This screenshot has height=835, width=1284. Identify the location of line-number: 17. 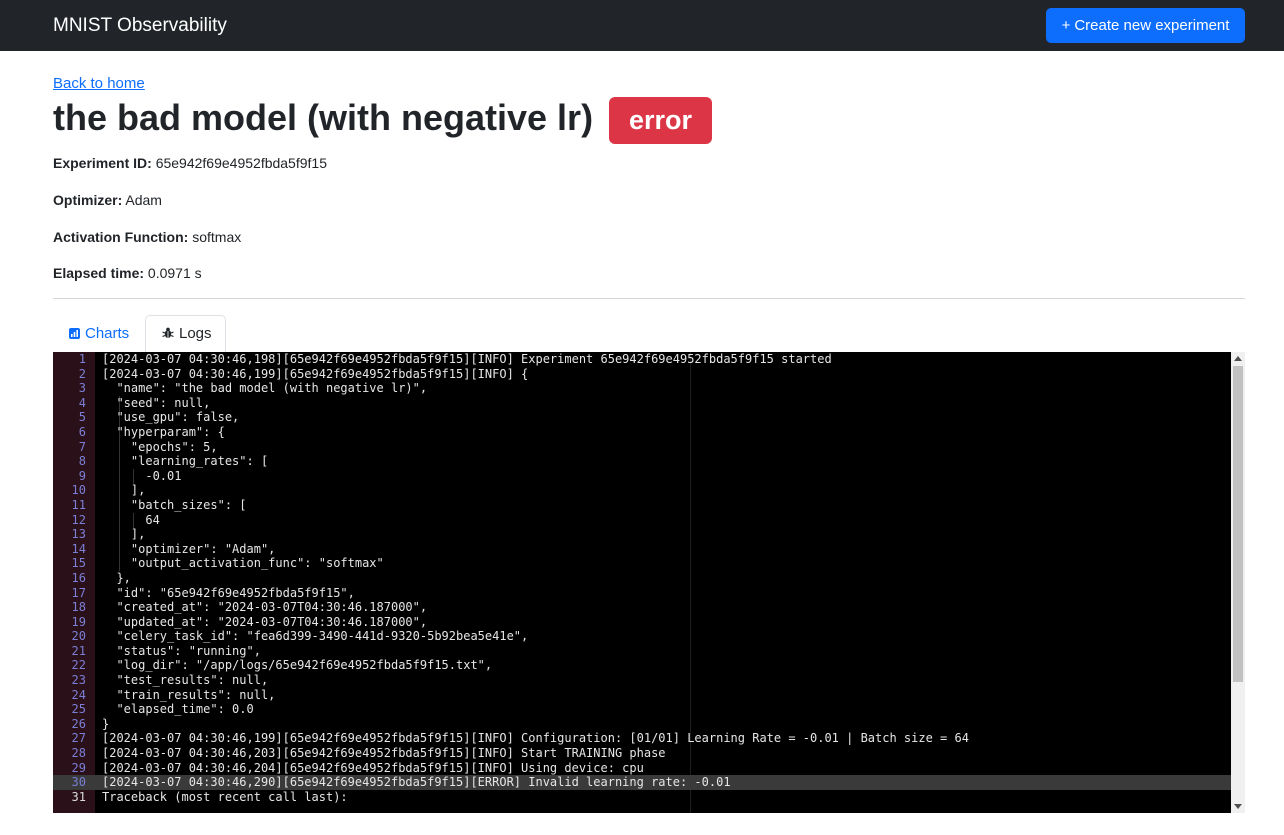
(78, 592).